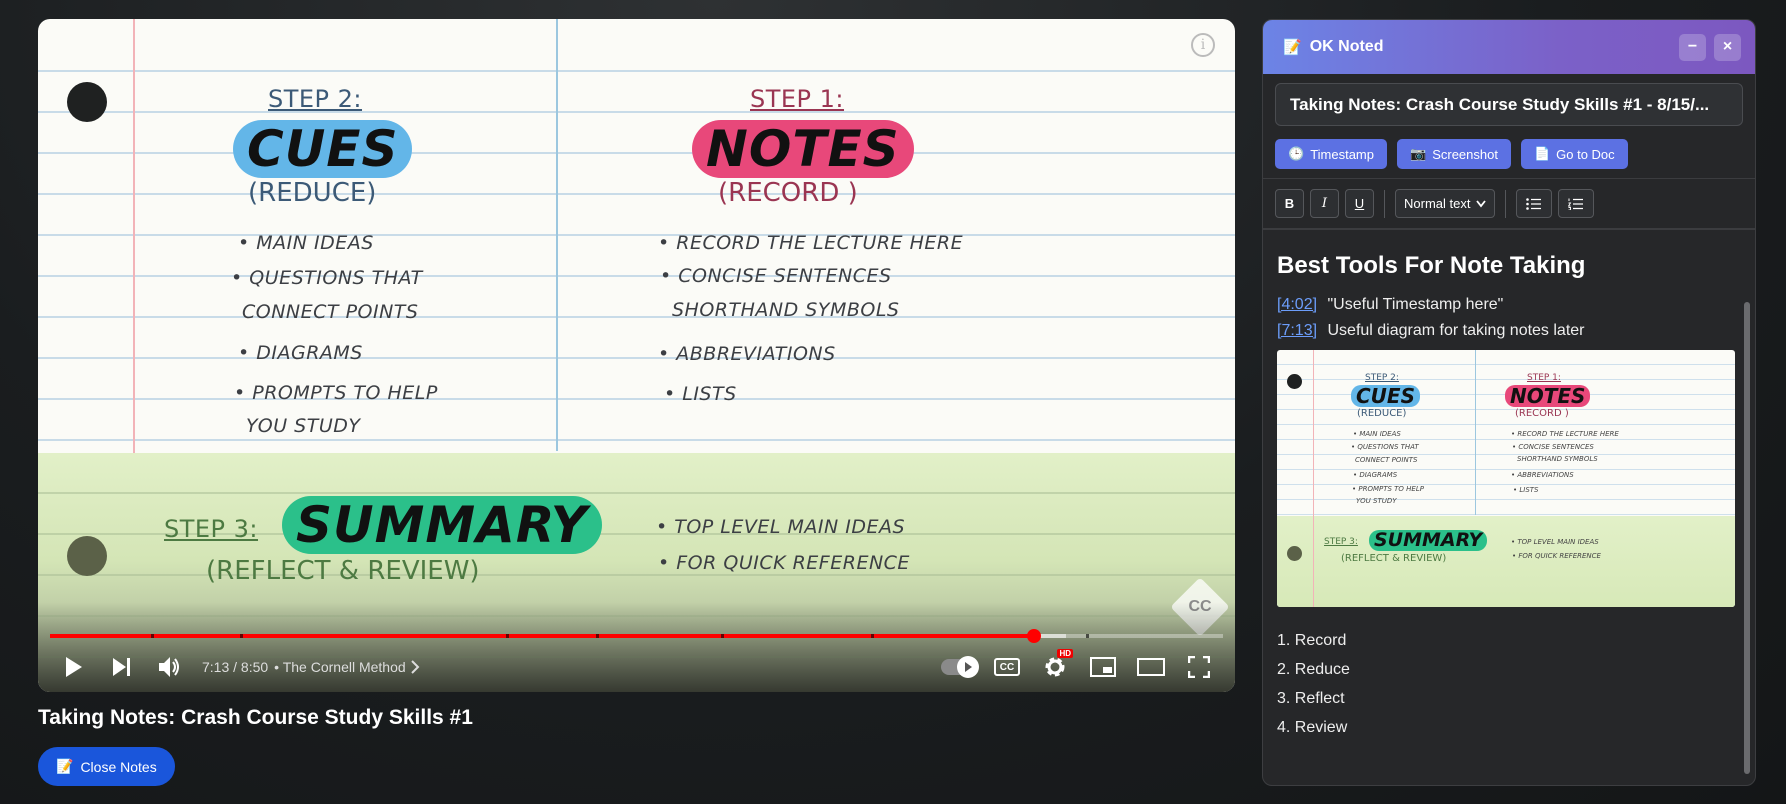 Image resolution: width=1786 pixels, height=804 pixels. I want to click on step3-label: STEP 3:, so click(211, 529).